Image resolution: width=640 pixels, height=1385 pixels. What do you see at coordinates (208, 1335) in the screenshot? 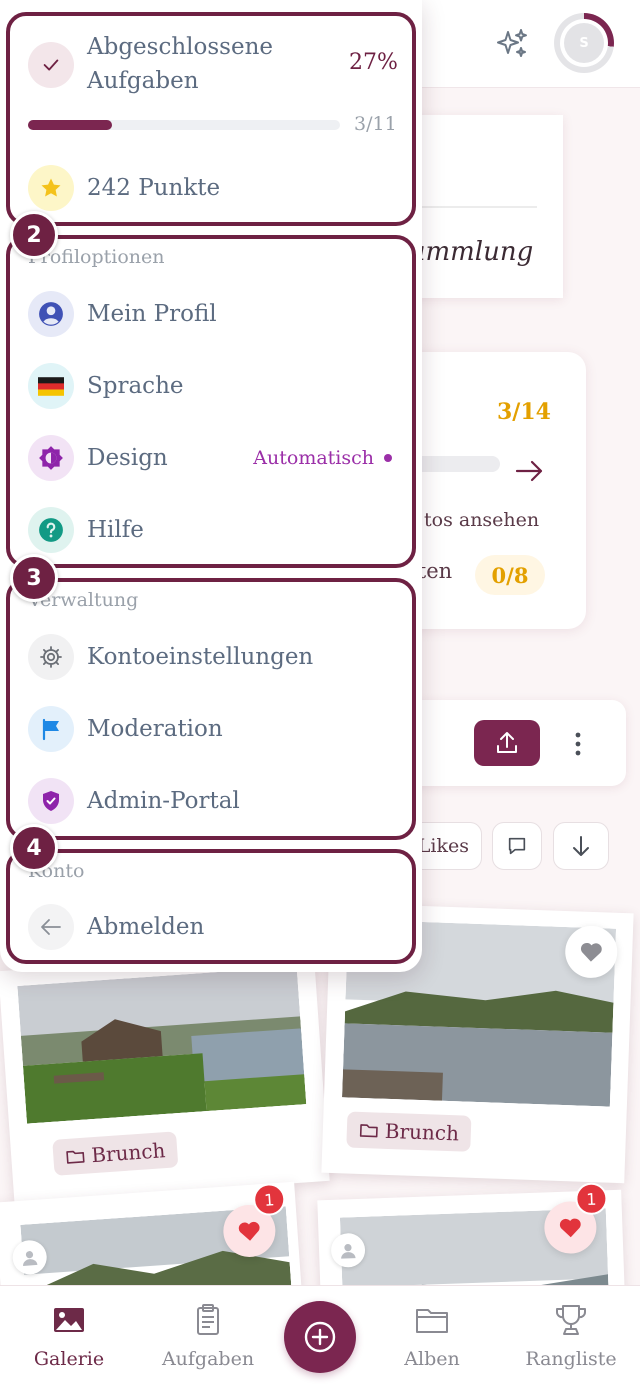
I see `nav-aufgaben: Aufgaben` at bounding box center [208, 1335].